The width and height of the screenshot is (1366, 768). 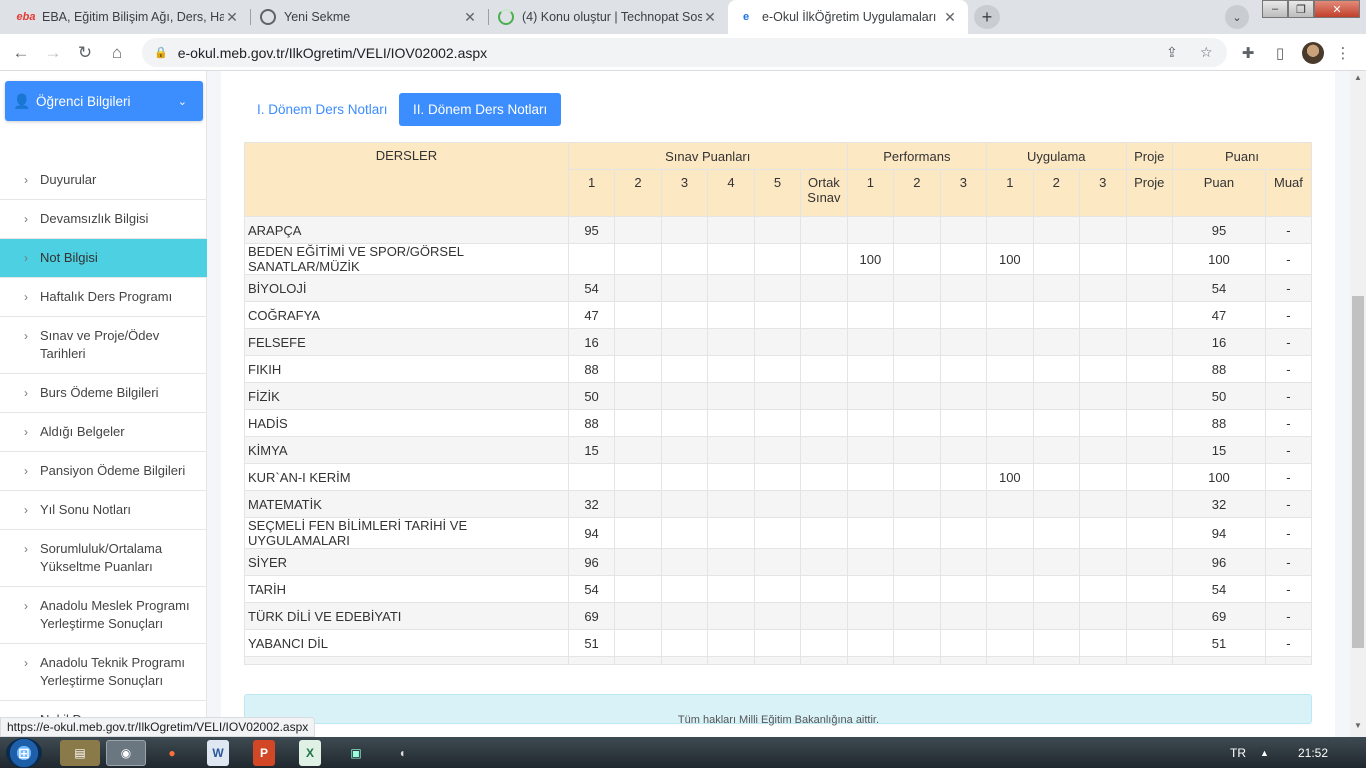 I want to click on home-button: ⌂, so click(x=117, y=53).